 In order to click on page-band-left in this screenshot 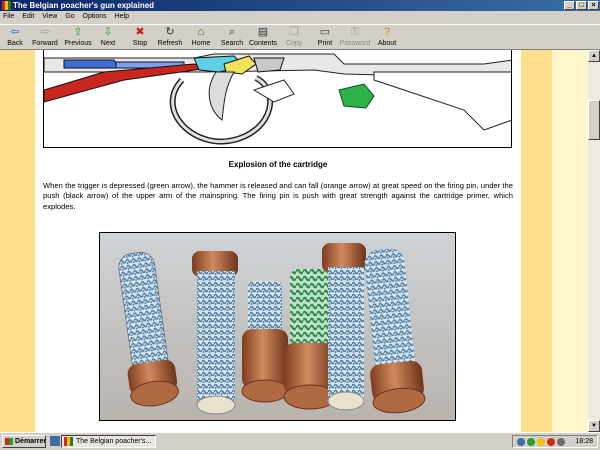, I will do `click(17, 241)`.